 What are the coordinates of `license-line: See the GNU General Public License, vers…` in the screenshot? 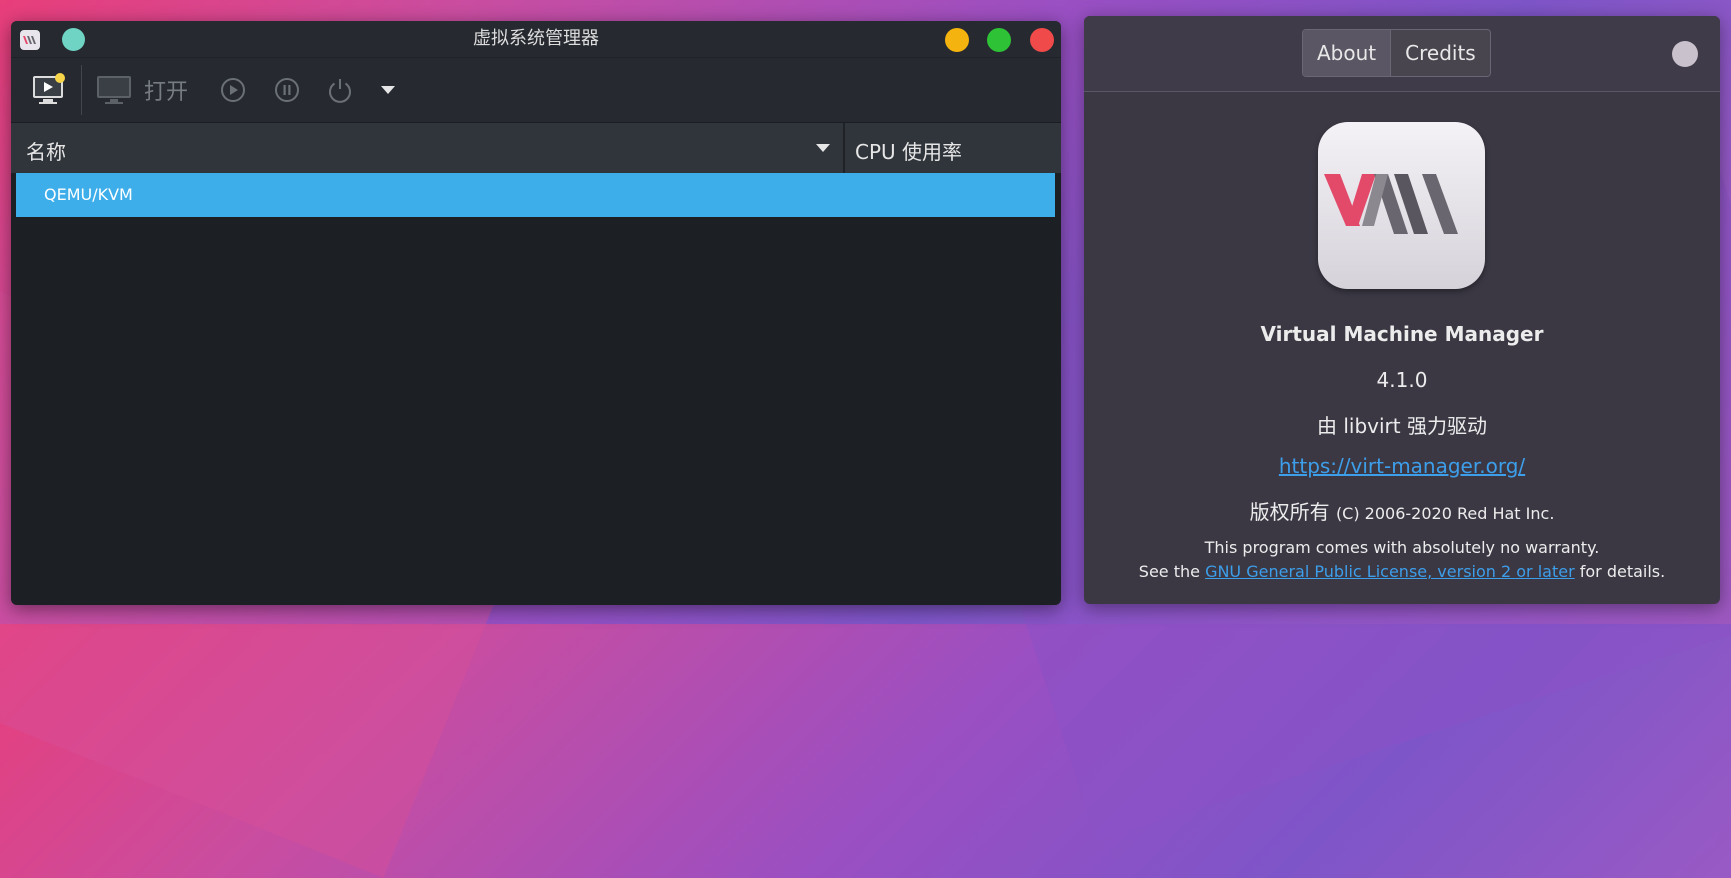 It's located at (1402, 571).